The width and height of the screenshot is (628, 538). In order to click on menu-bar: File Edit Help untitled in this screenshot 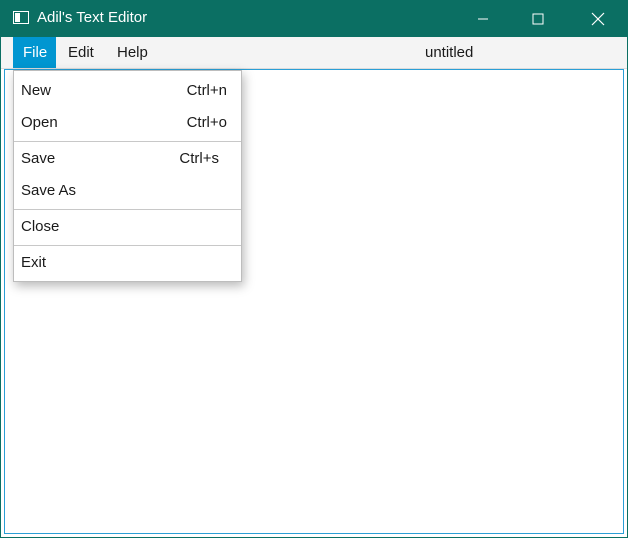, I will do `click(314, 53)`.